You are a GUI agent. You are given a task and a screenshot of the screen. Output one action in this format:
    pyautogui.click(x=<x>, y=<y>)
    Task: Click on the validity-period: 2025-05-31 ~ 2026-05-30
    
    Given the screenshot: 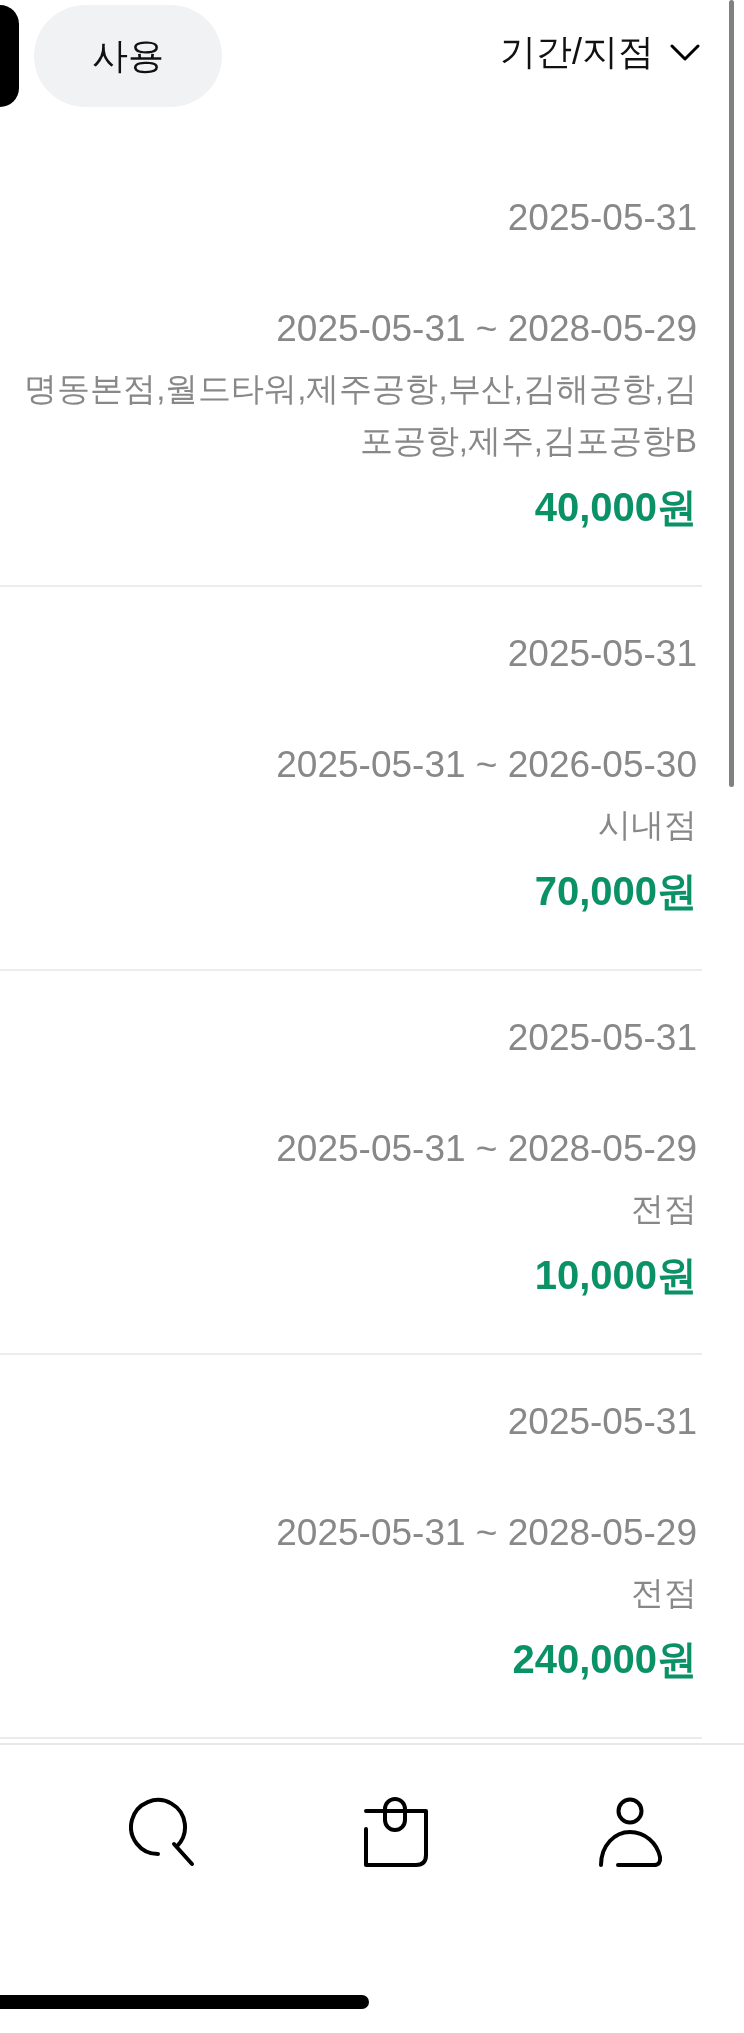 What is the action you would take?
    pyautogui.click(x=486, y=765)
    